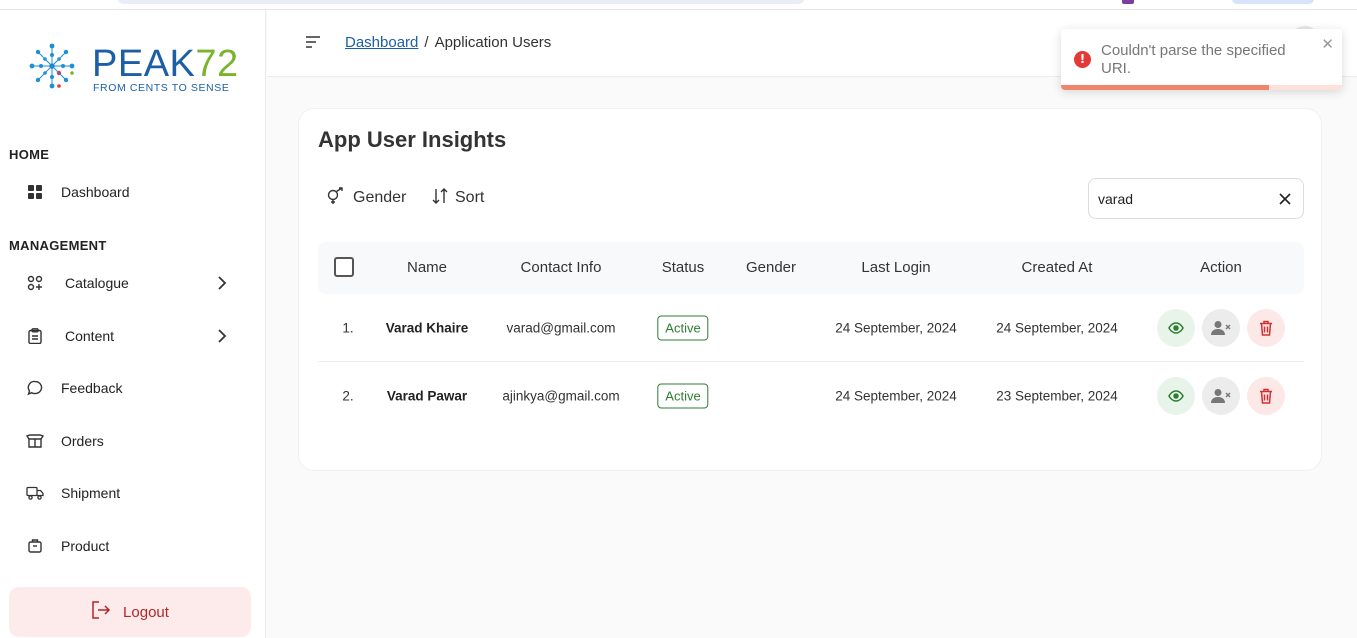 The height and width of the screenshot is (638, 1357). Describe the element at coordinates (130, 388) in the screenshot. I see `sidebar-item-feedback: Feedback` at that location.